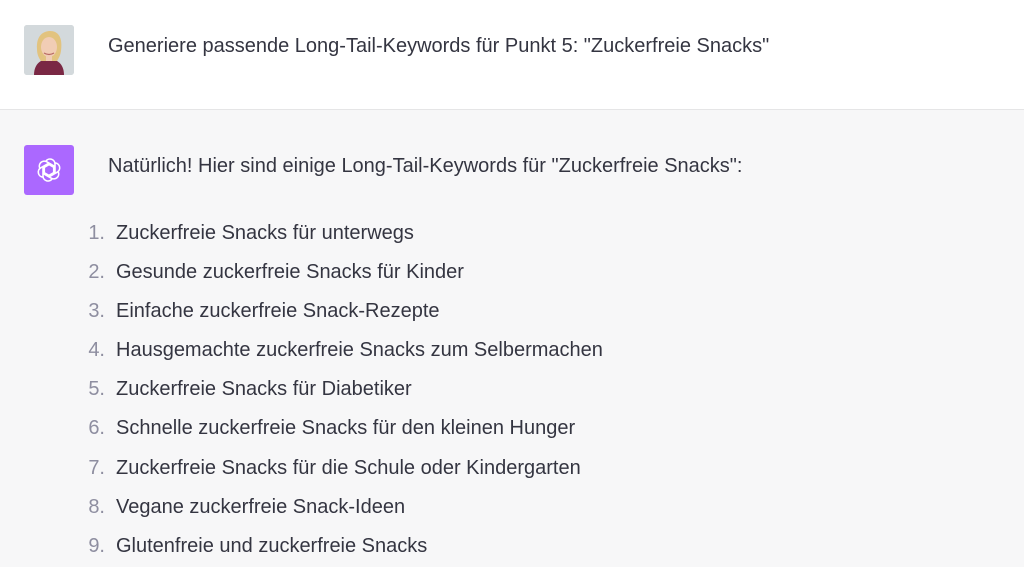 This screenshot has height=572, width=1024. I want to click on list-item-text: Einfache zuckerfreie Snack-Rezepte, so click(278, 311).